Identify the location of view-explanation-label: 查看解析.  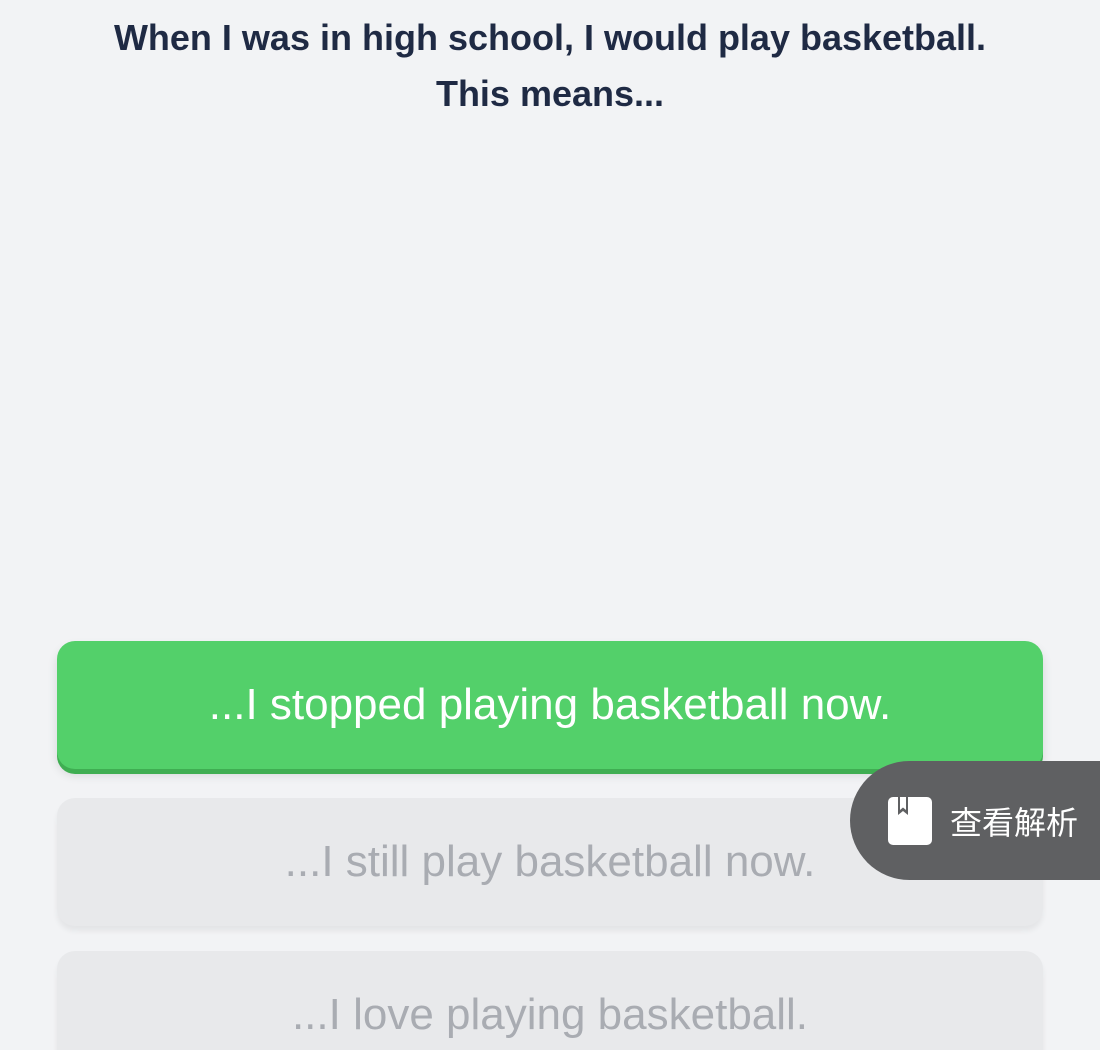
(1014, 822).